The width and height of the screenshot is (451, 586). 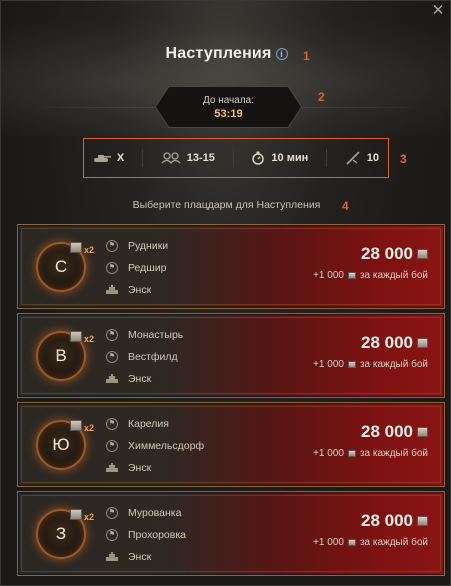 I want to click on param-tier: X, so click(x=108, y=158).